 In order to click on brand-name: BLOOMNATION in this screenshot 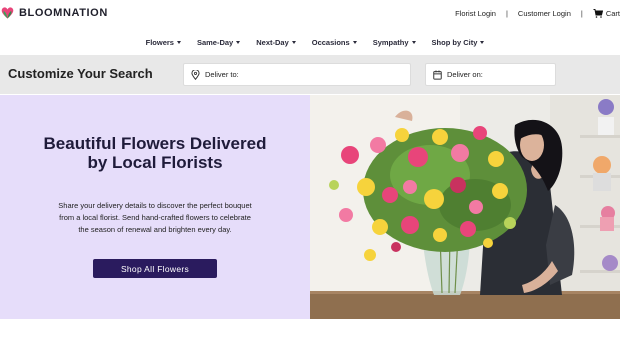, I will do `click(63, 12)`.